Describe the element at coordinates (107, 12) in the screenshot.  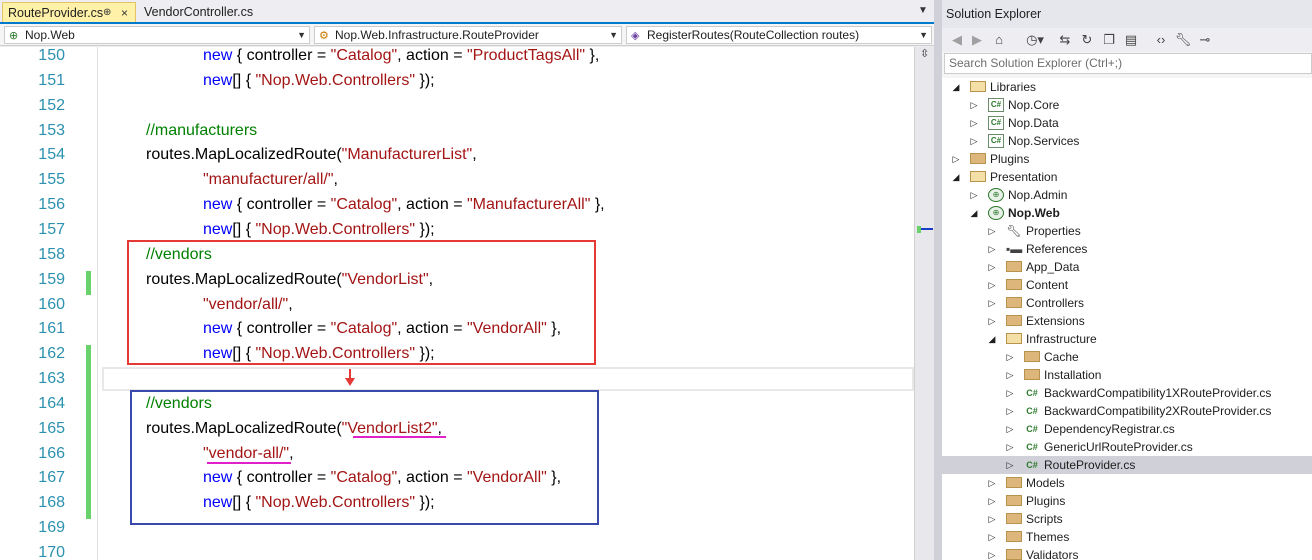
I see `pin-icon: ⊕` at that location.